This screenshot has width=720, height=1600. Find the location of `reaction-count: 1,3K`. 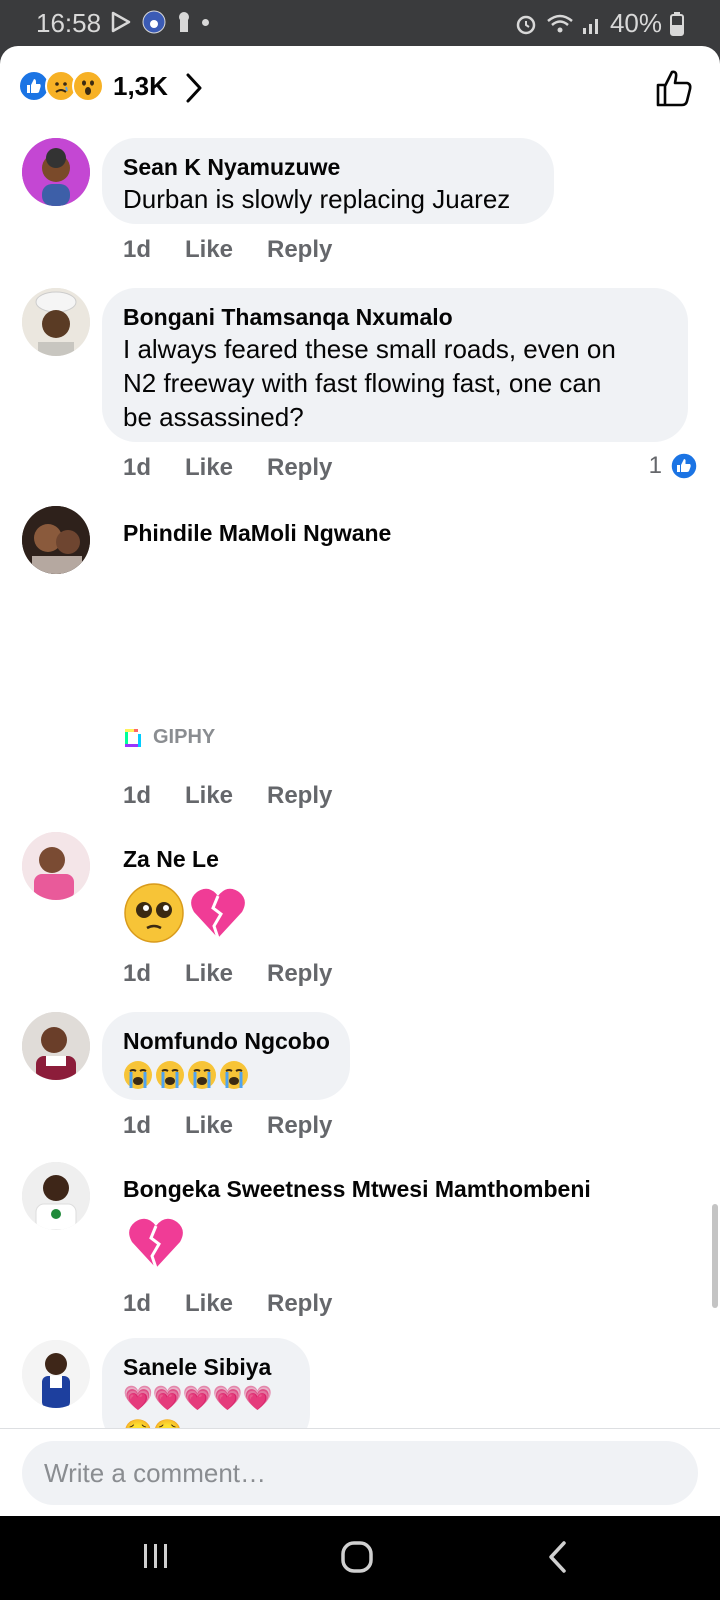

reaction-count: 1,3K is located at coordinates (140, 85).